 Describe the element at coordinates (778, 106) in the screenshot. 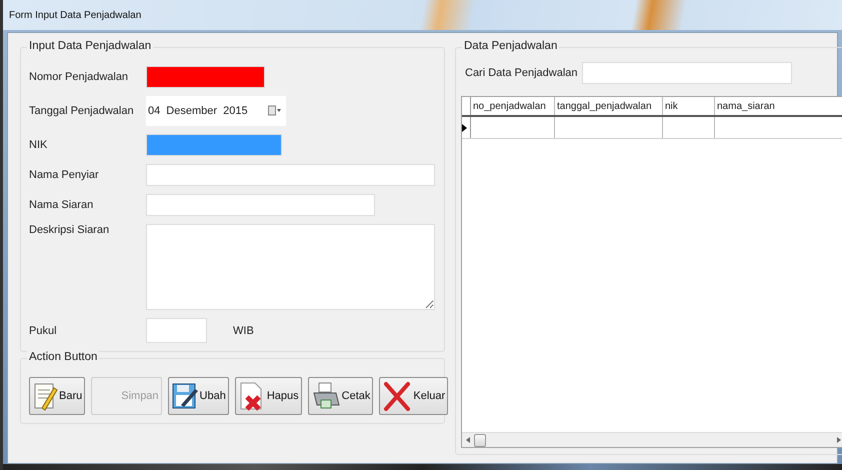

I see `column-header: nama_siaran` at that location.